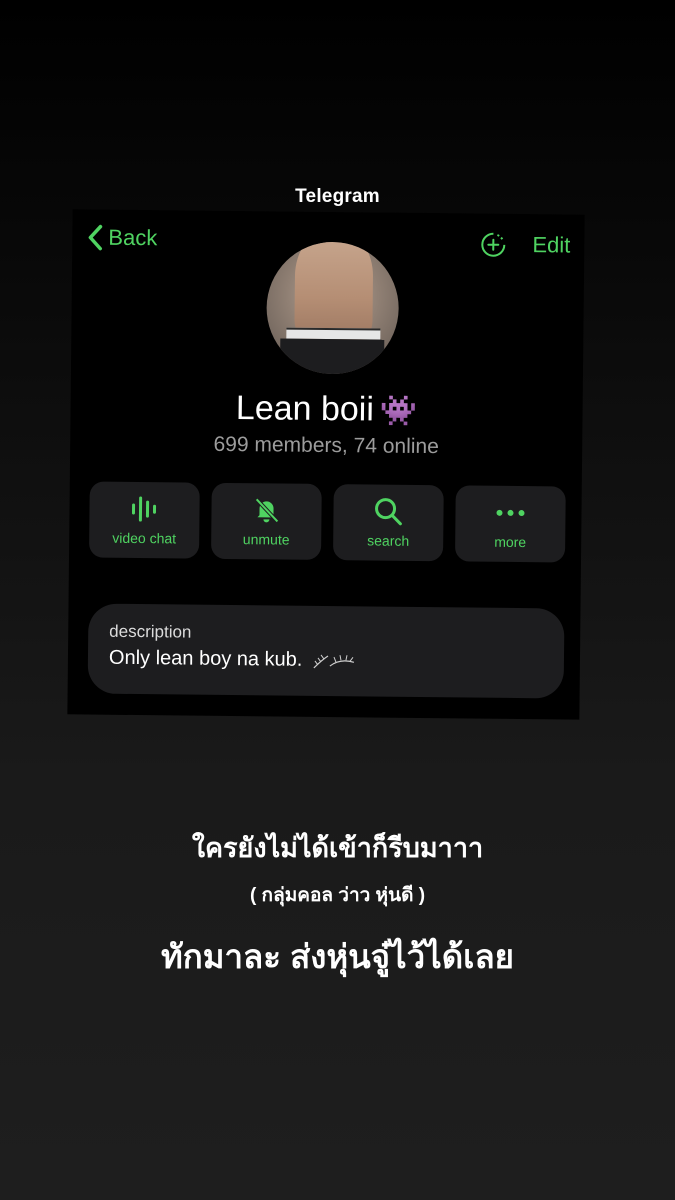  I want to click on description-text-row: Only lean boy na kub., so click(234, 660).